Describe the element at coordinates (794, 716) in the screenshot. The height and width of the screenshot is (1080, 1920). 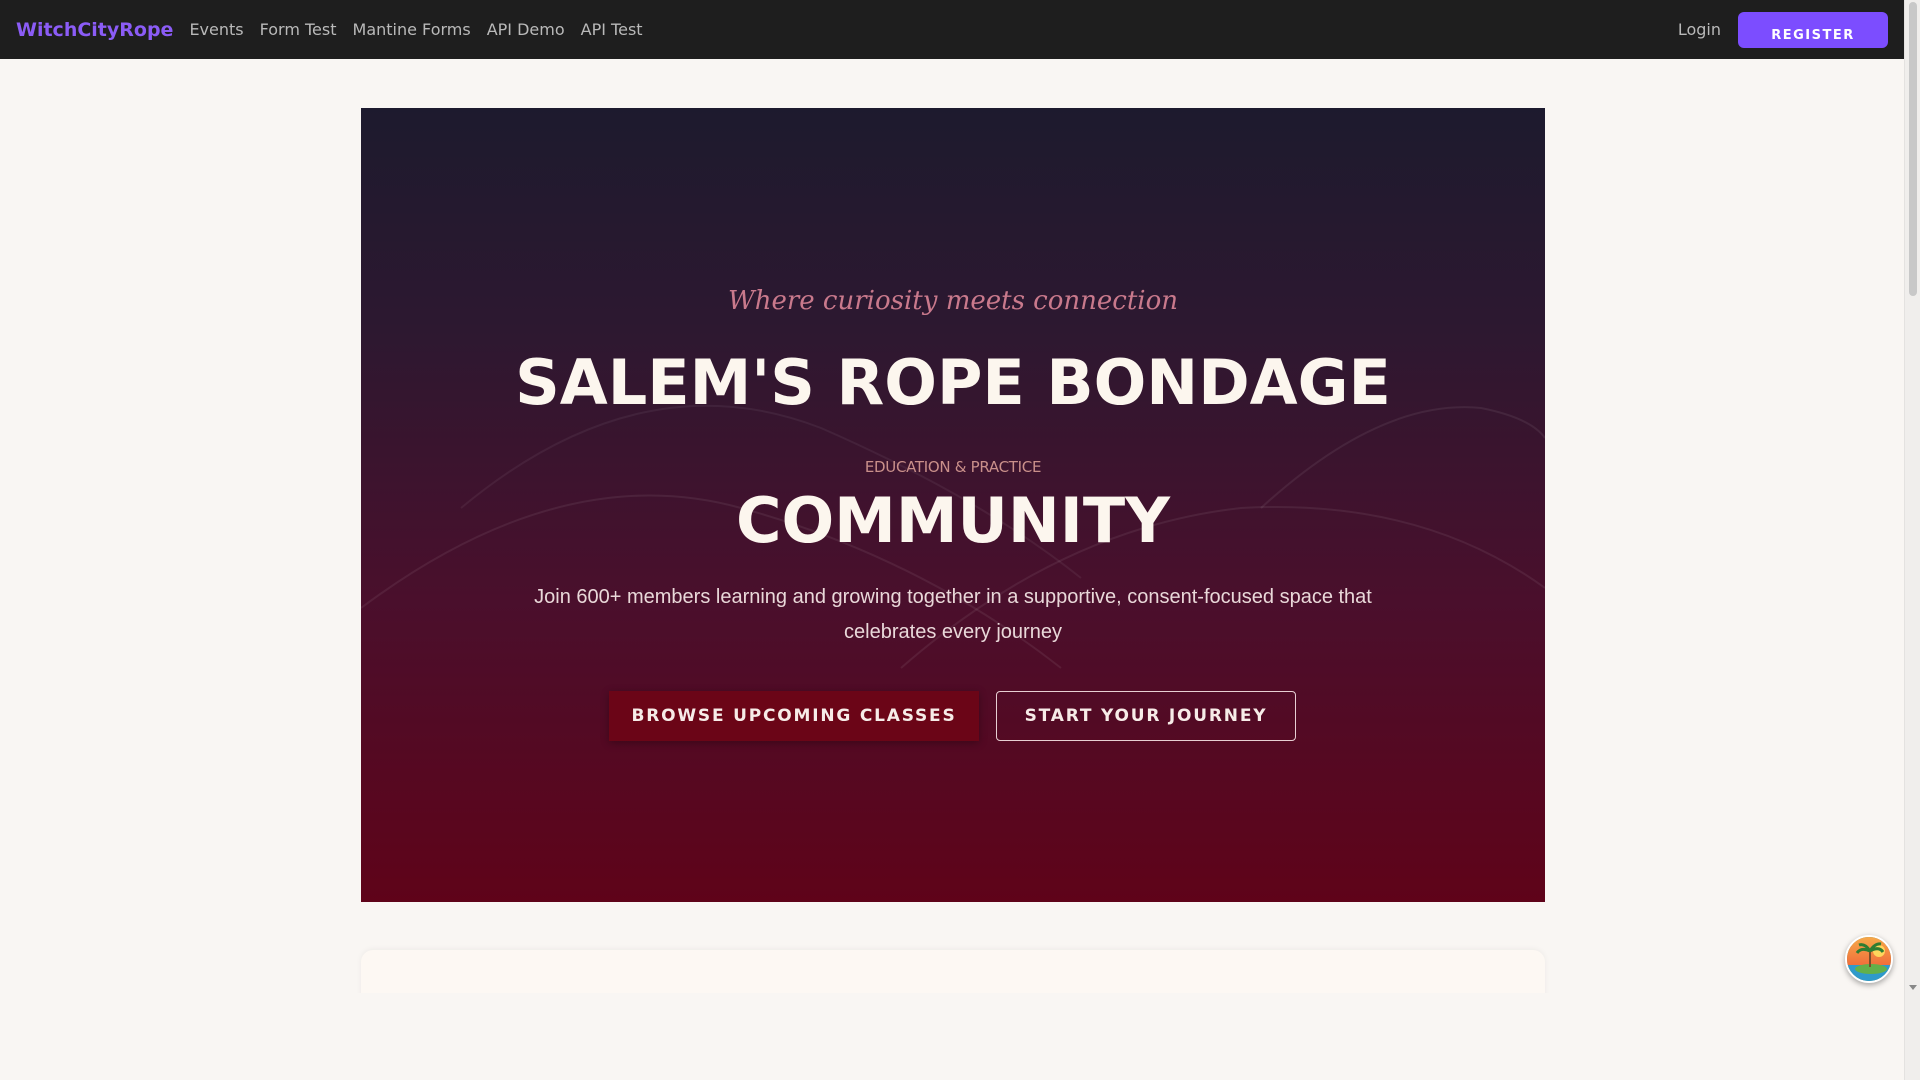
I see `browse-classes-button: BROWSE UPCOMING CLASSES` at that location.